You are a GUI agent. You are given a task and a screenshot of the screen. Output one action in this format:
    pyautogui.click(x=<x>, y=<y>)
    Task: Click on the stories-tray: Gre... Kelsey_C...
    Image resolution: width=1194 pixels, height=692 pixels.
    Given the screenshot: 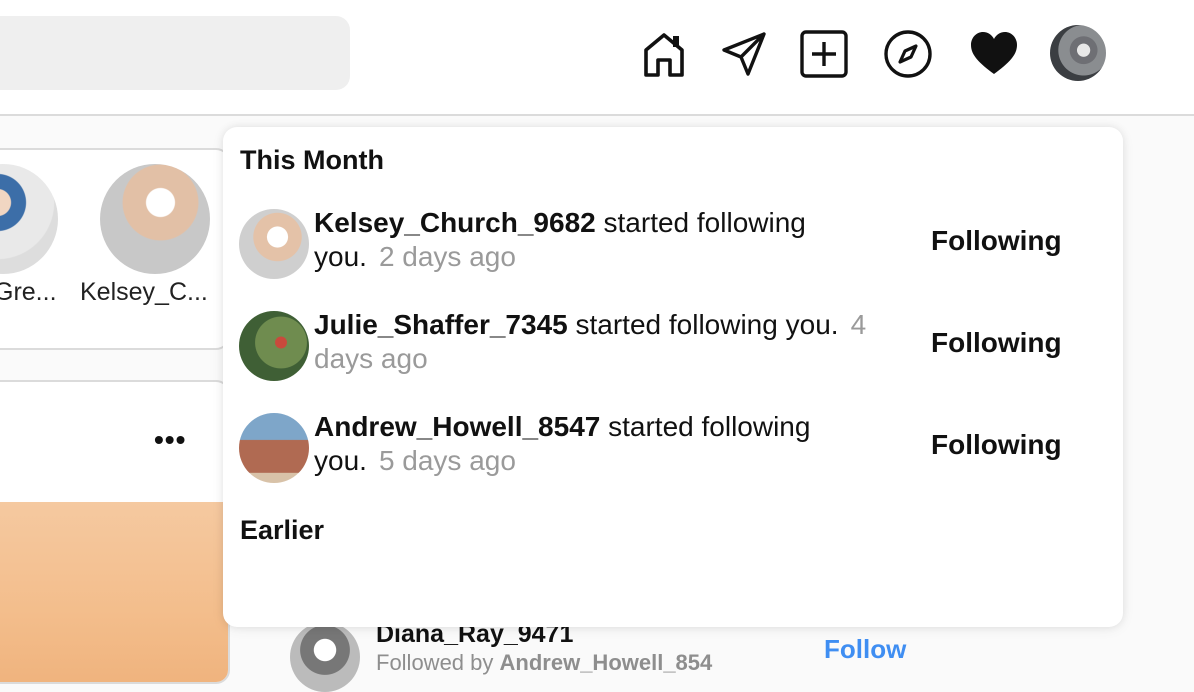 What is the action you would take?
    pyautogui.click(x=115, y=249)
    